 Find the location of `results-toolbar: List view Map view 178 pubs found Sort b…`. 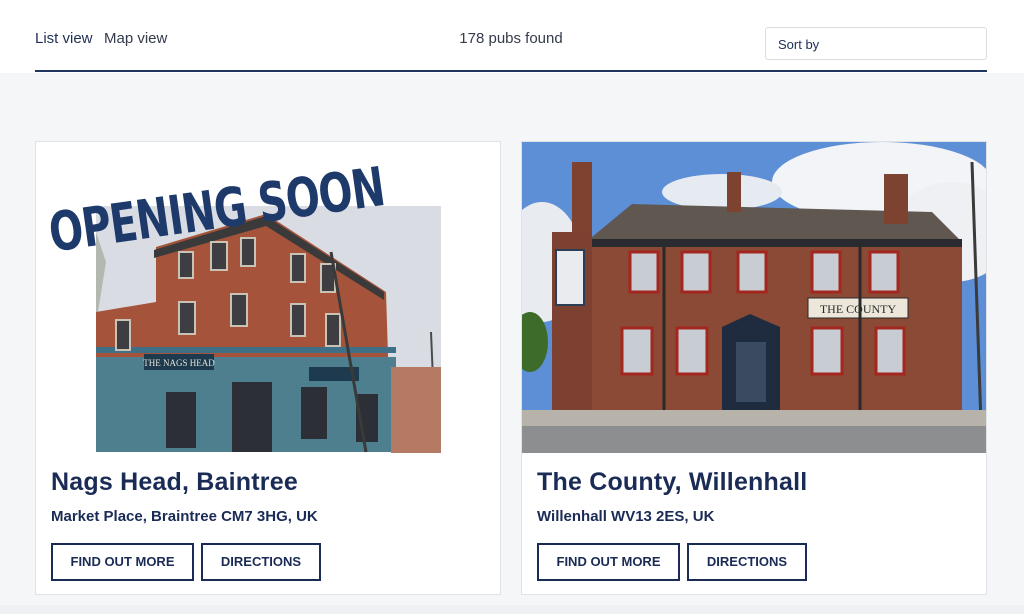

results-toolbar: List view Map view 178 pubs found Sort b… is located at coordinates (511, 36).